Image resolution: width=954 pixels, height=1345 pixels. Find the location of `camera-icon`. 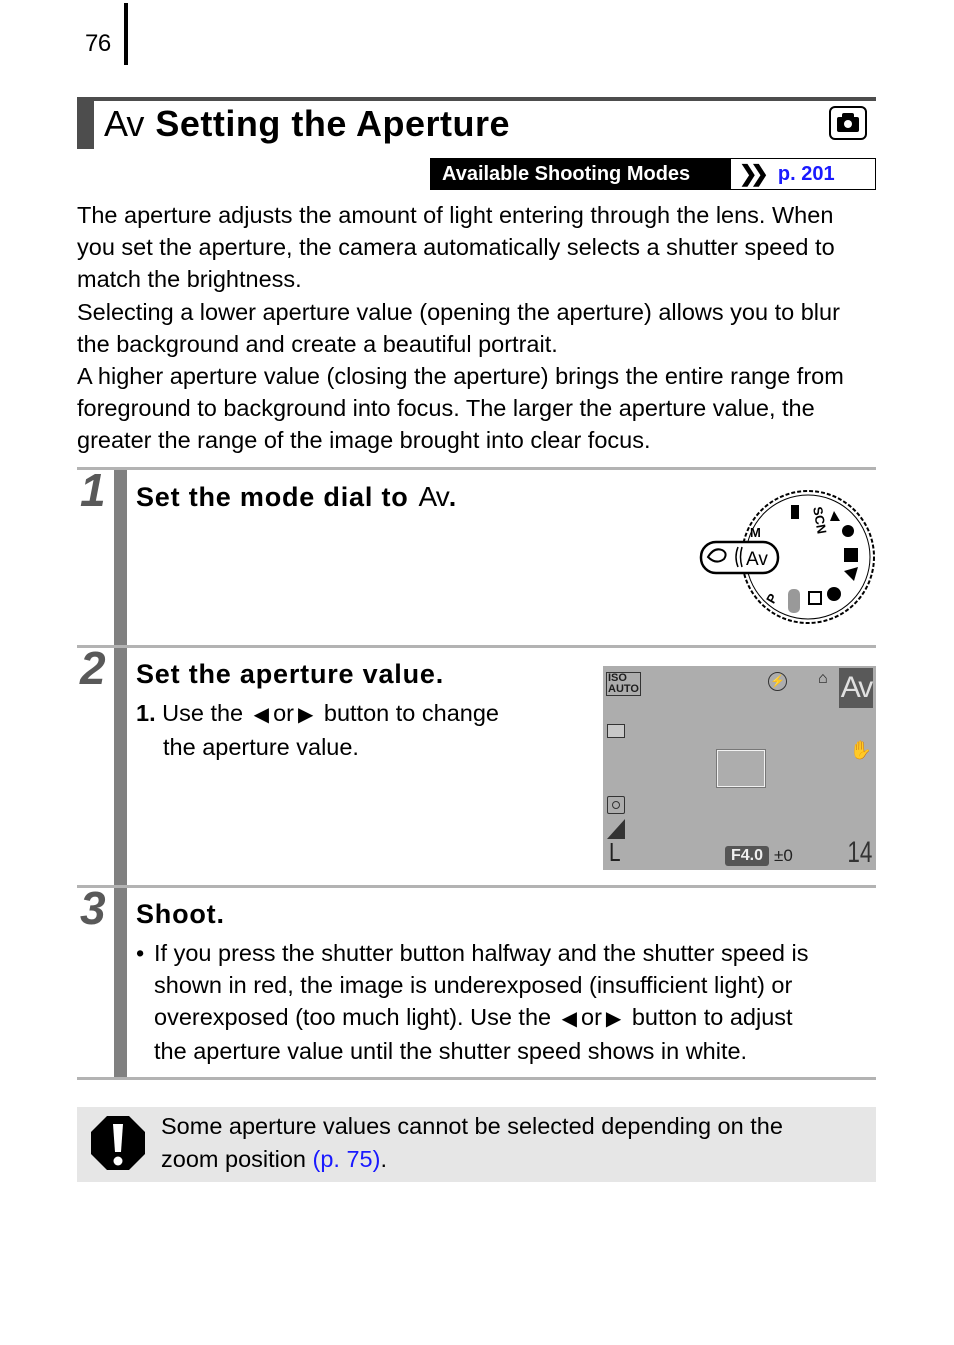

camera-icon is located at coordinates (848, 123).